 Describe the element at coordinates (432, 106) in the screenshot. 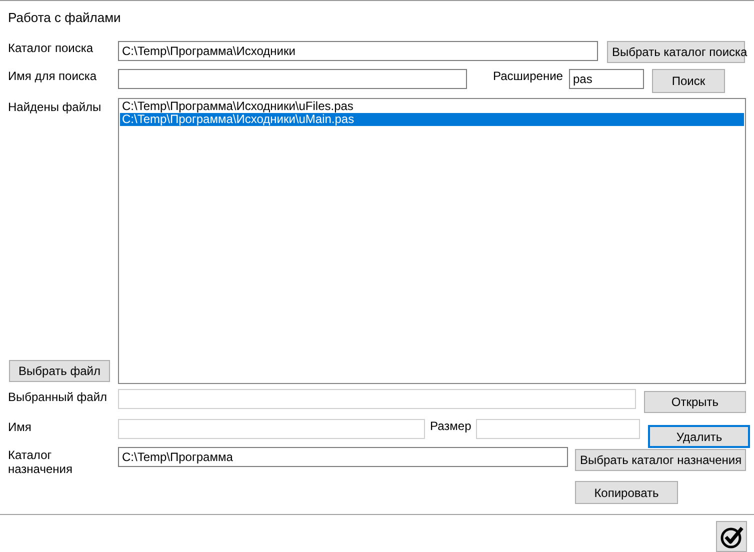

I see `file-list-item: C:\Temp\Программа\Исходники\uFiles.pas` at that location.